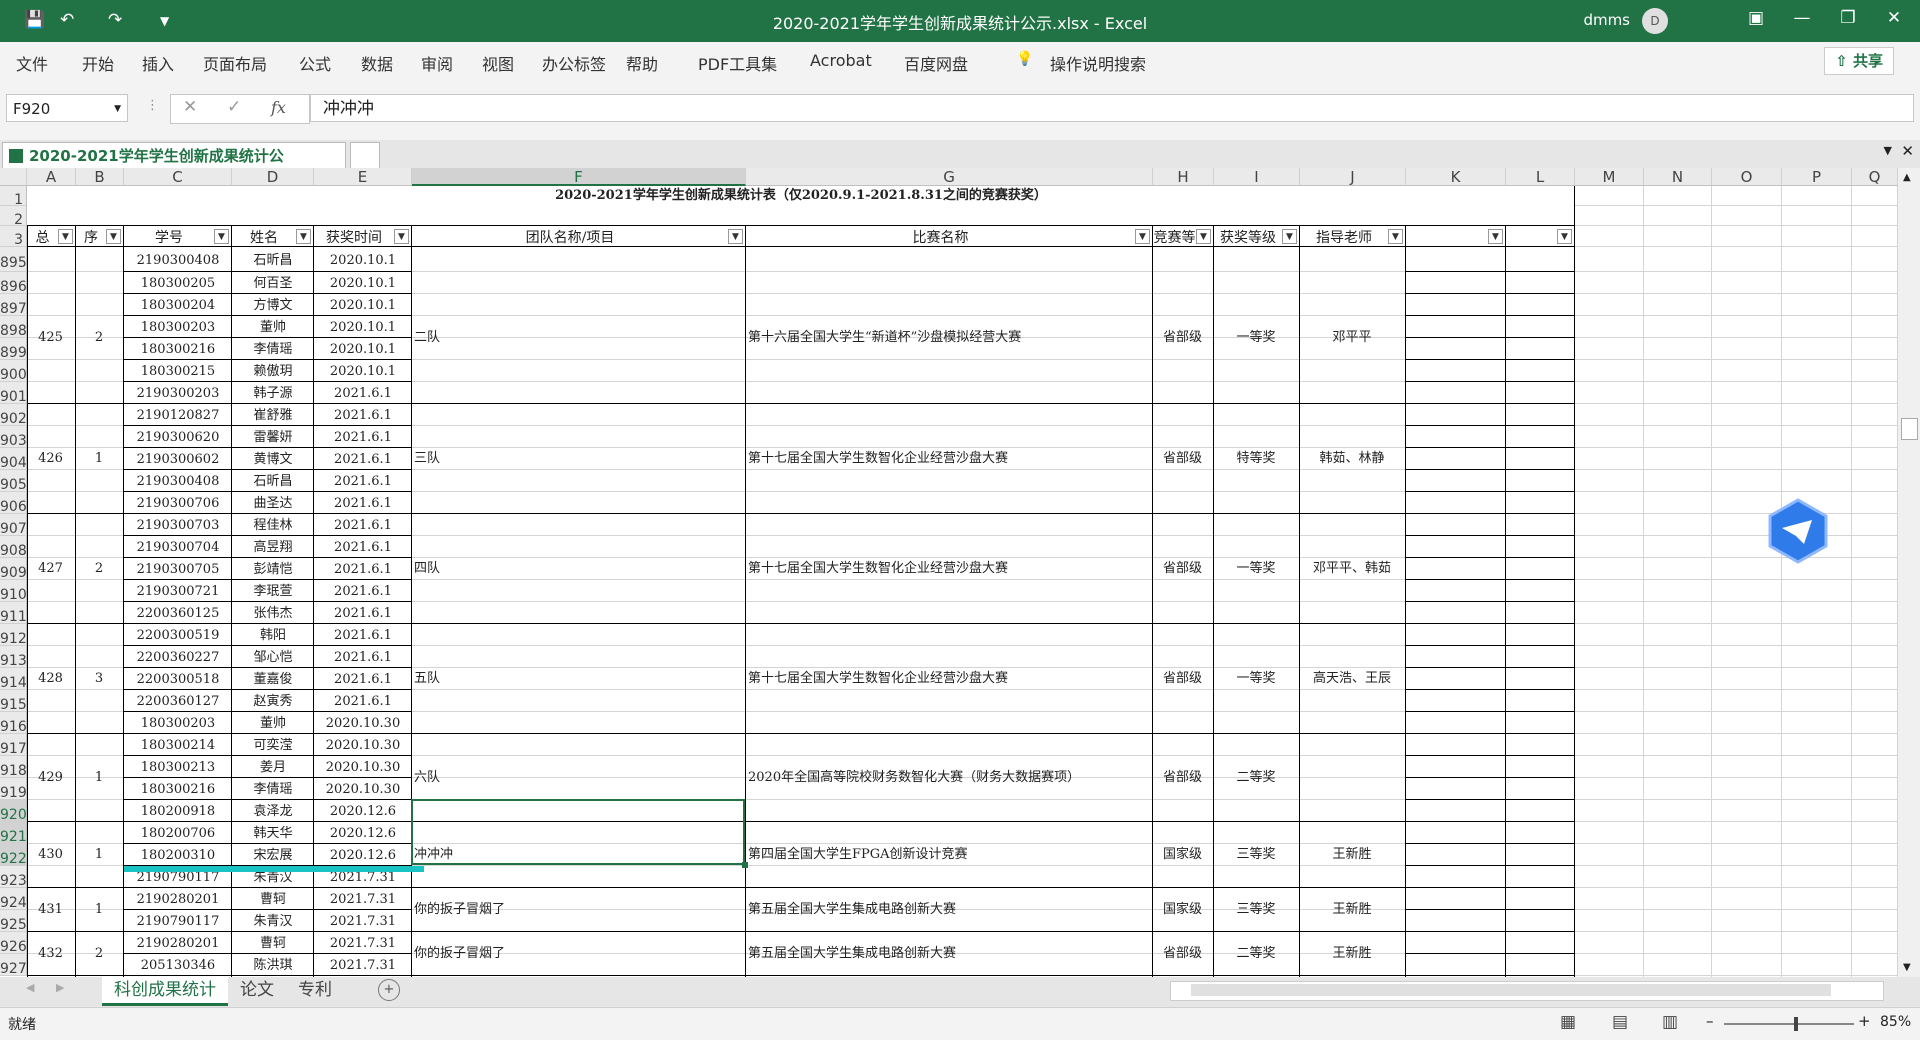  I want to click on group-comp: 第十六届全国大学生“新道杯”沙盘模拟经营大赛, so click(950, 338).